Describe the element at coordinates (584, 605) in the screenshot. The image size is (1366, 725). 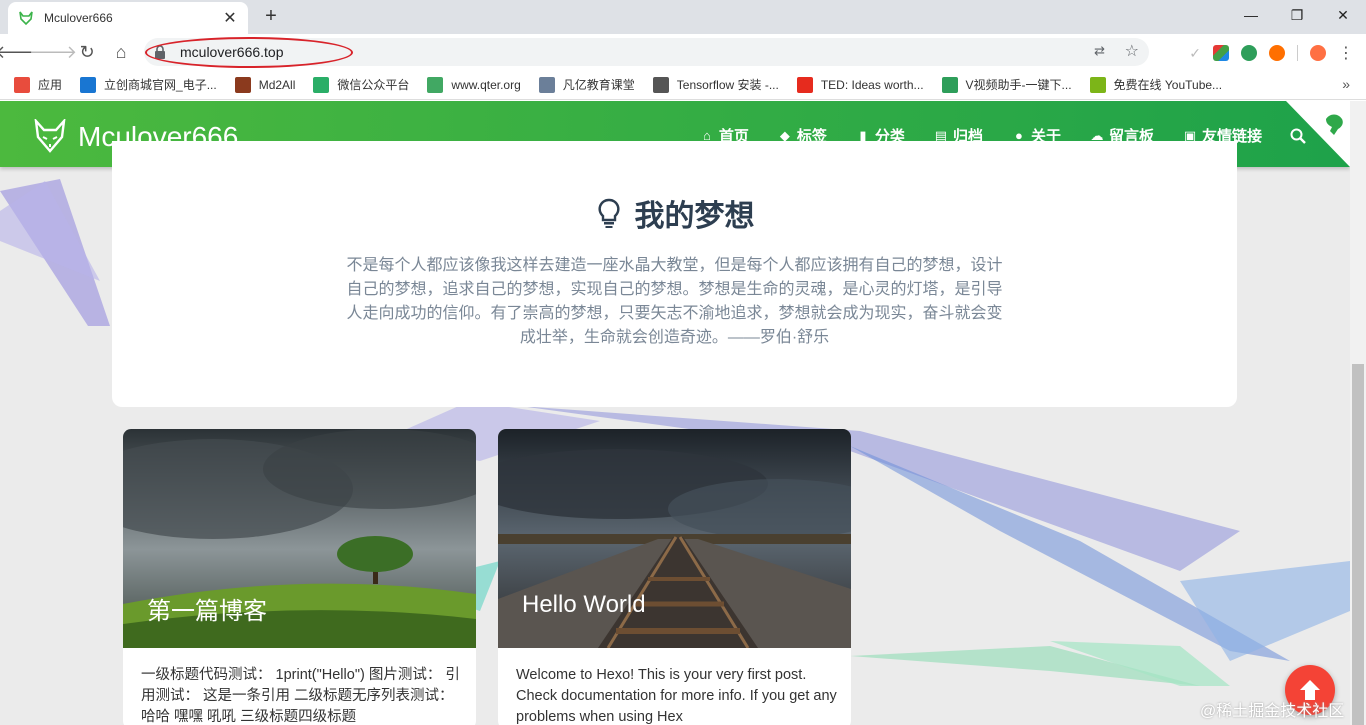
I see `post-title: Hello World` at that location.